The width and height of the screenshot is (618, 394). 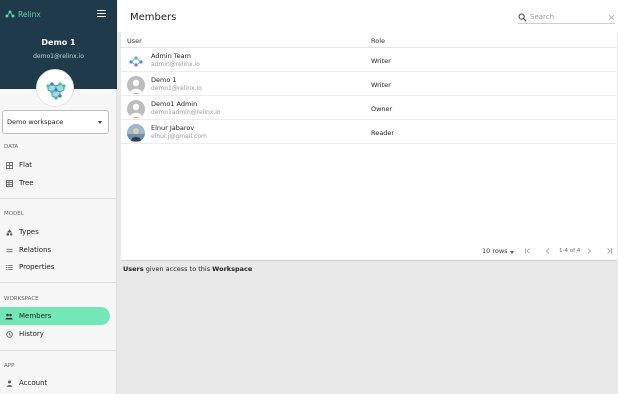 I want to click on user-name: Demo1 Admin, so click(x=174, y=104).